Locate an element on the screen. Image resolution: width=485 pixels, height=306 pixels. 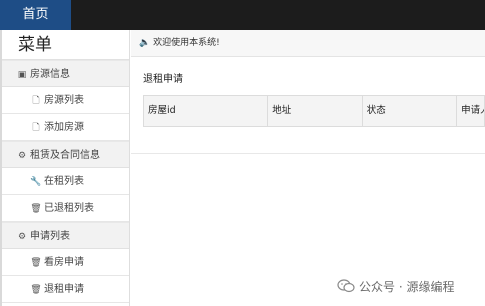
sidebar-item-checkout-requests: 🗑 退租申请 is located at coordinates (65, 289).